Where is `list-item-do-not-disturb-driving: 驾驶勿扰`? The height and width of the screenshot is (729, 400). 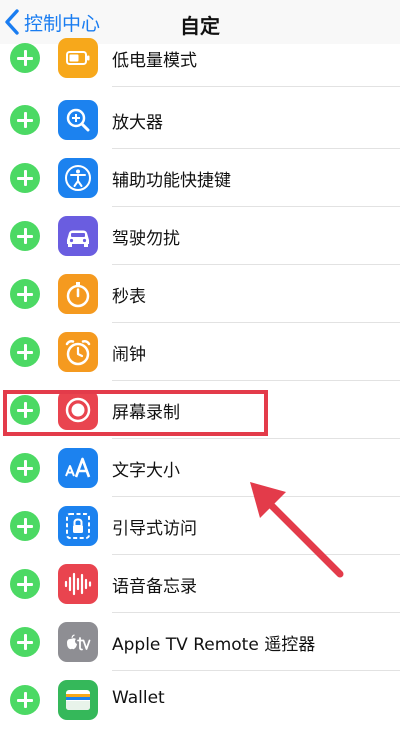
list-item-do-not-disturb-driving: 驾驶勿扰 is located at coordinates (200, 236).